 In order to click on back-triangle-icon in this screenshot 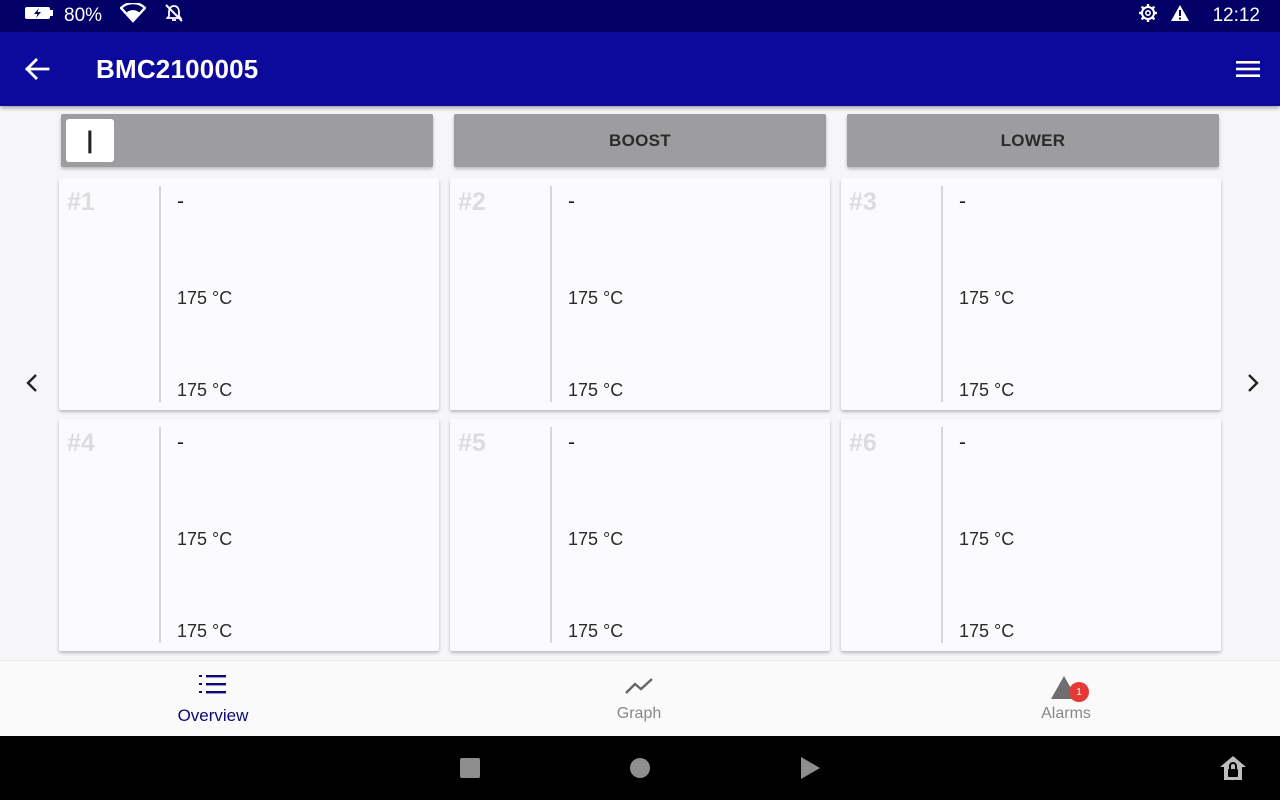, I will do `click(810, 768)`.